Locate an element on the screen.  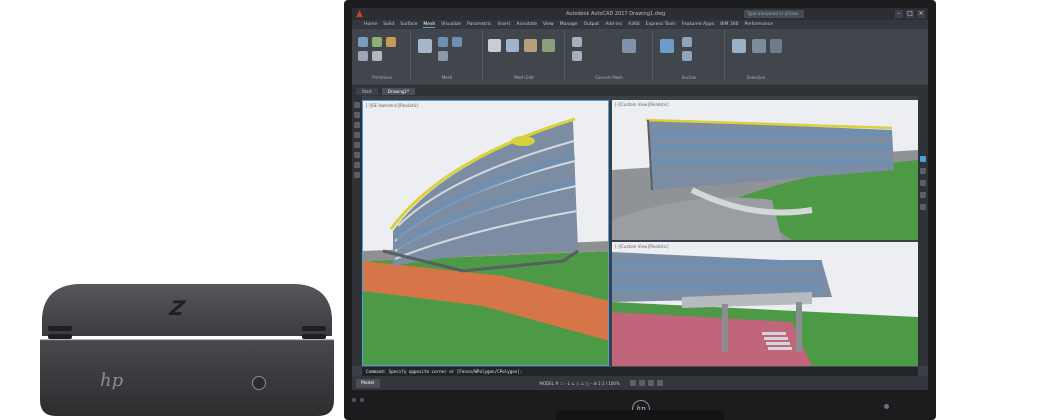
autocad-a-icon: ▲ is located at coordinates (361, 14).